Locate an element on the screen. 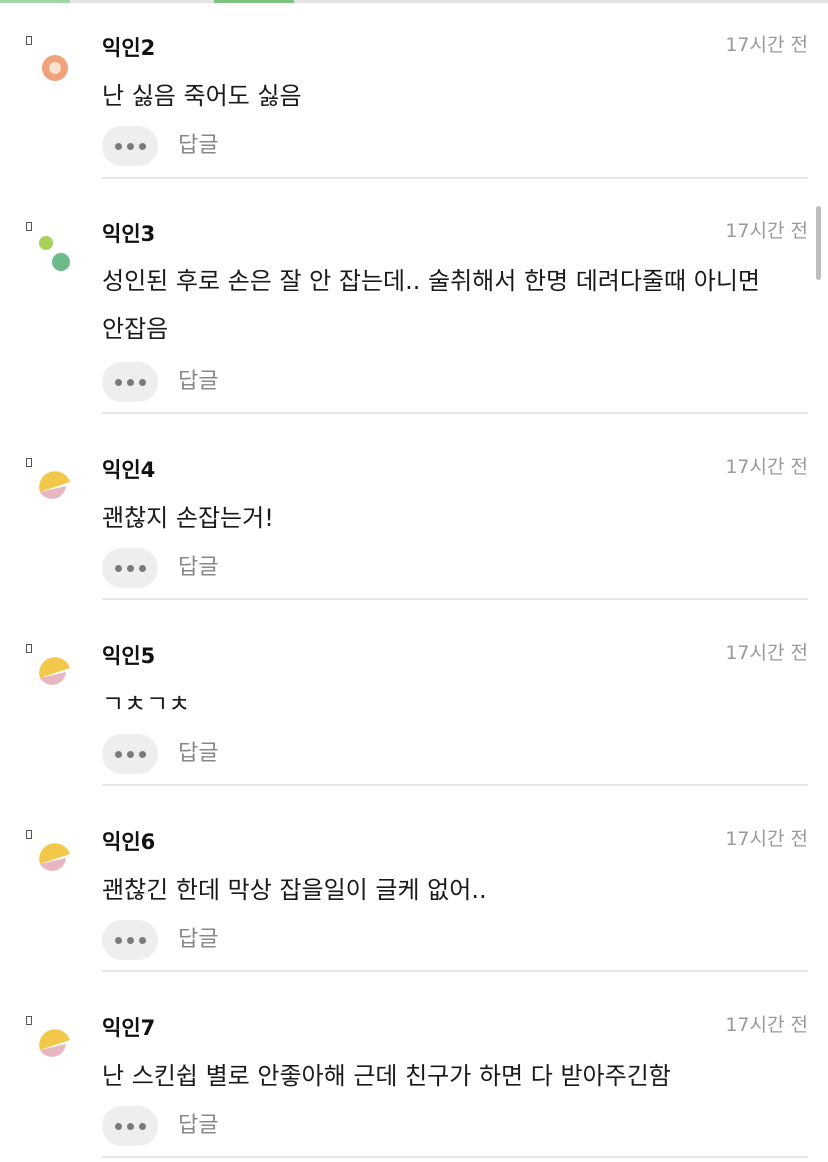 The height and width of the screenshot is (1162, 828). comment-author: 익인7 is located at coordinates (129, 1028).